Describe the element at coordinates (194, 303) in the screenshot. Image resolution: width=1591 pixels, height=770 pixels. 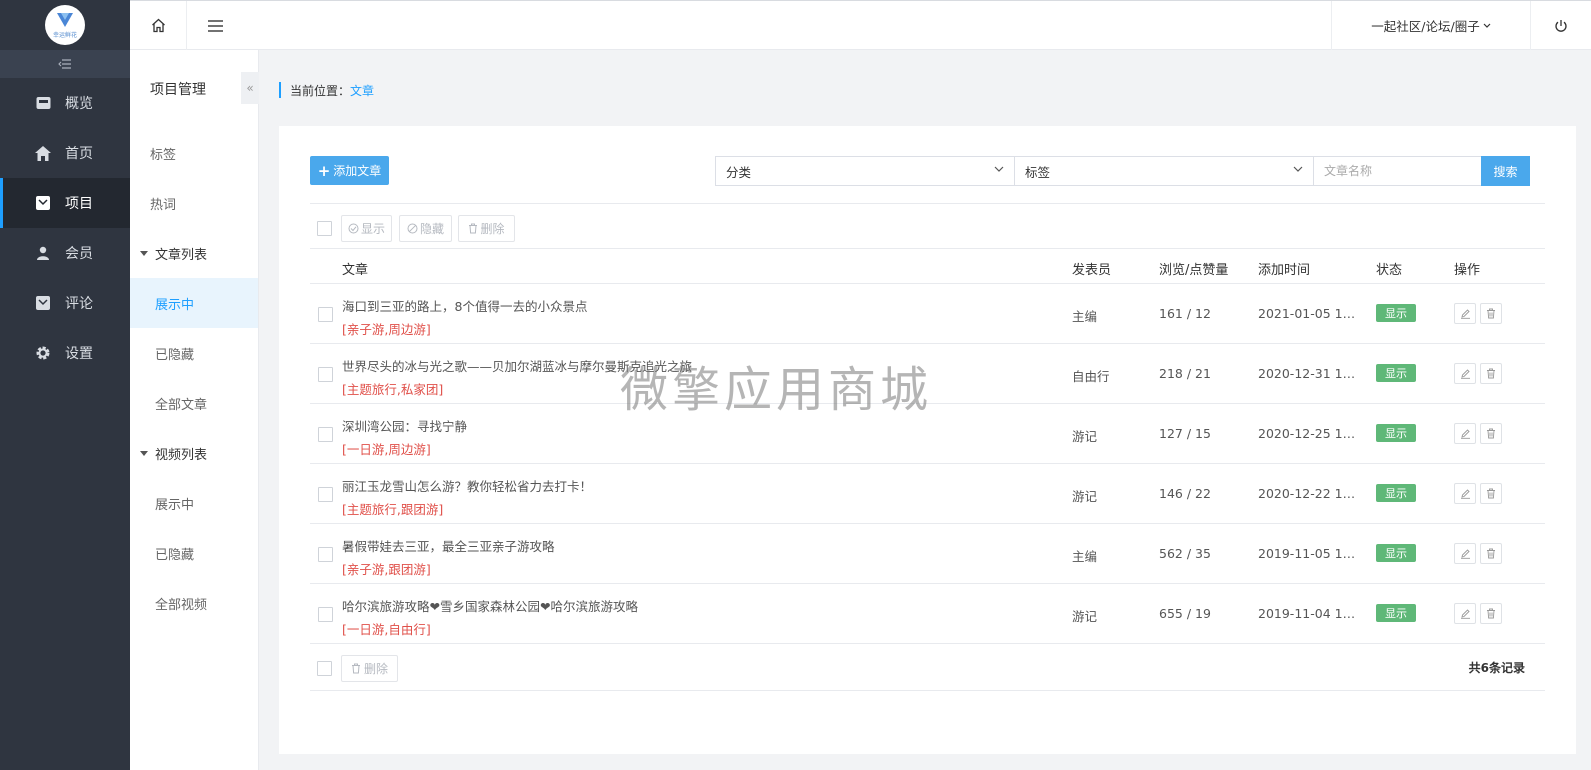
I see `sub-item-article-showing: 展示中` at that location.